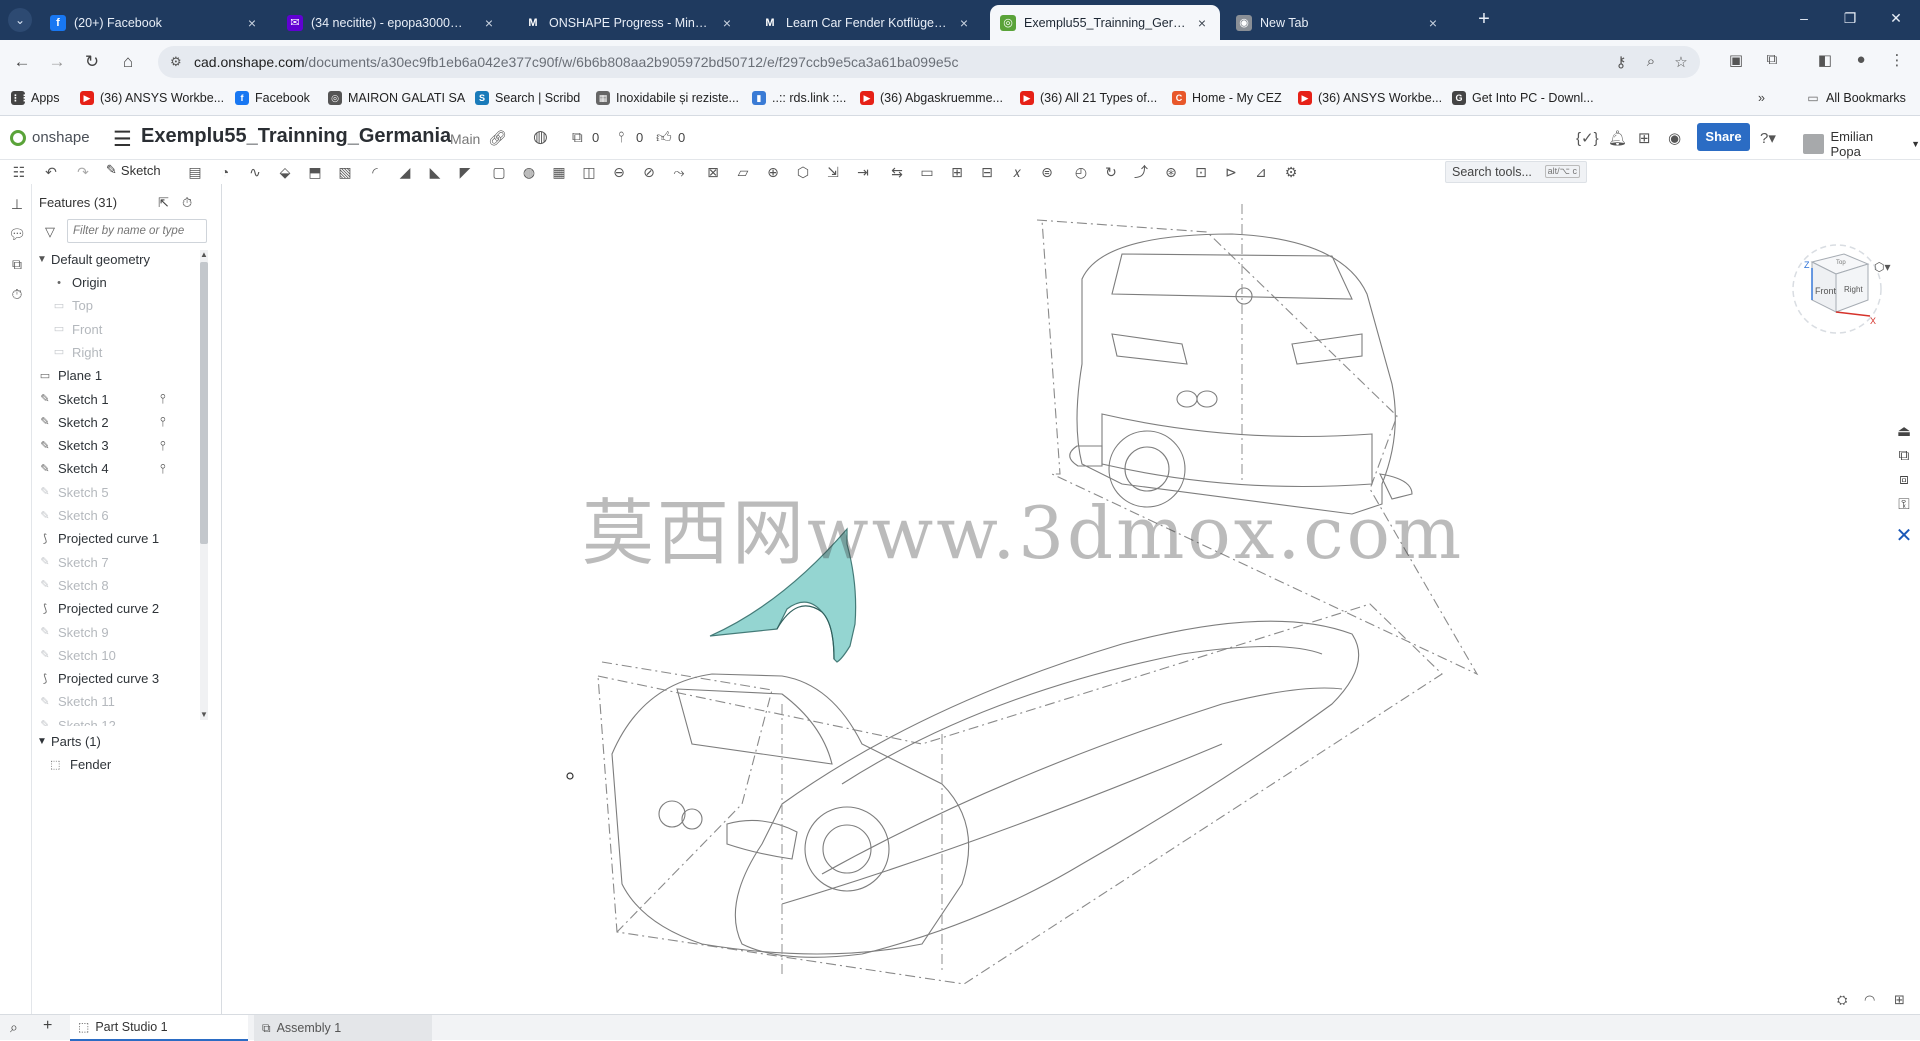 Image resolution: width=1920 pixels, height=1041 pixels. I want to click on projected-curve-icon: ⊳, so click(1231, 172).